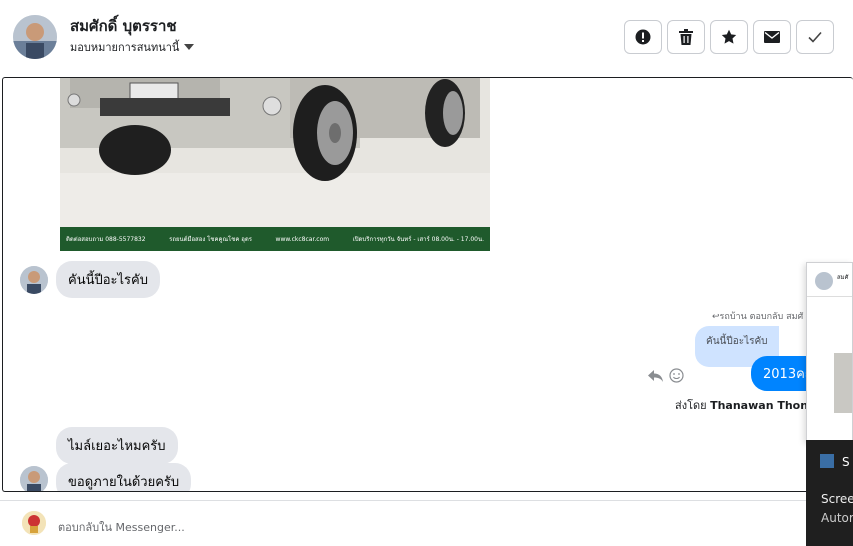 The height and width of the screenshot is (546, 853). What do you see at coordinates (106, 239) in the screenshot?
I see `dealer-phone: ติดต่อสอบถาม 088-5577832` at bounding box center [106, 239].